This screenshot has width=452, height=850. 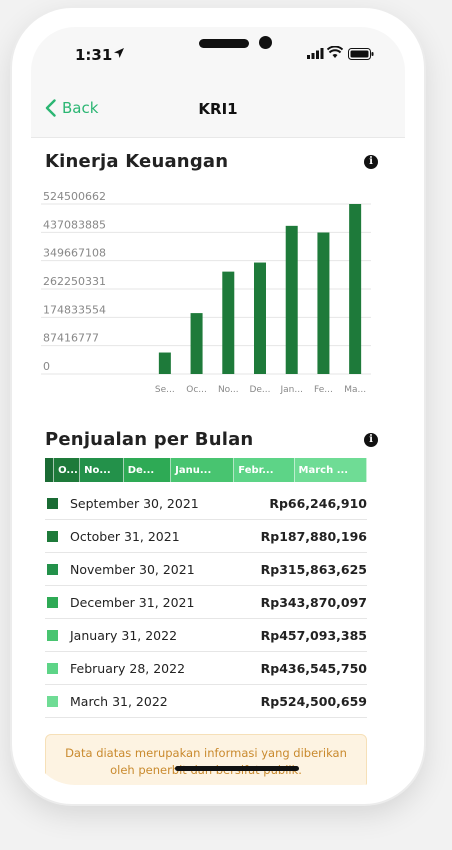 I want to click on location-arrow-icon, so click(x=119, y=53).